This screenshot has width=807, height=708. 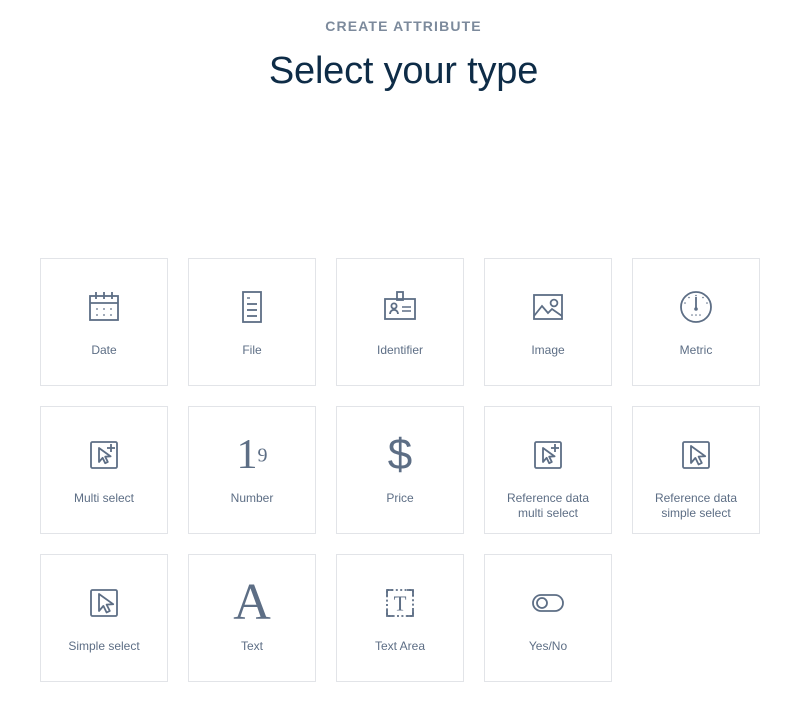 I want to click on type-card-label: Date, so click(x=104, y=350).